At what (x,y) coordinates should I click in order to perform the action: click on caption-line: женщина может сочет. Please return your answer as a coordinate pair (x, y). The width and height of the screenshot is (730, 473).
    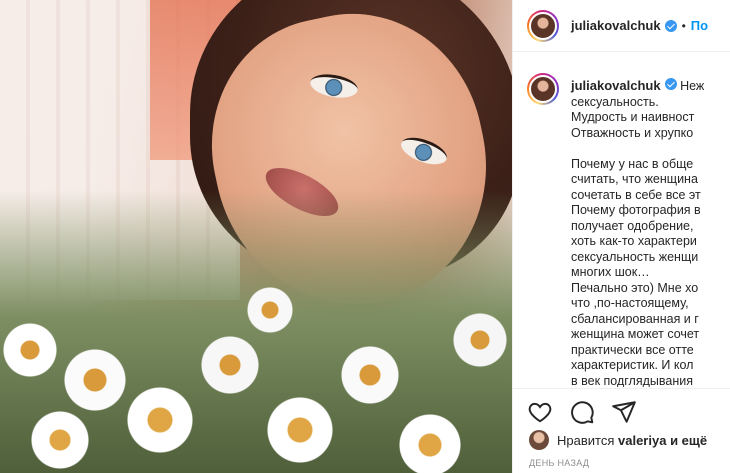
    Looking at the image, I should click on (635, 334).